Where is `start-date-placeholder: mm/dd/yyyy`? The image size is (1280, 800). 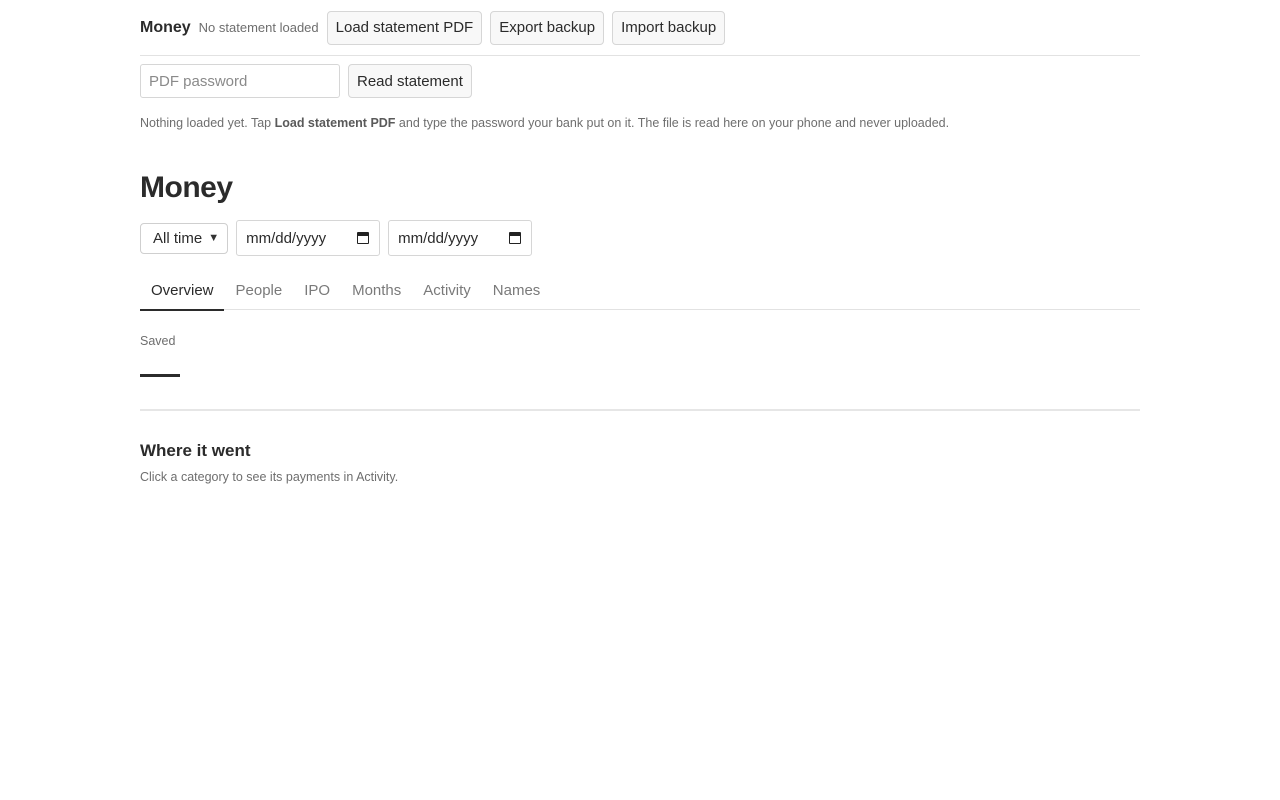 start-date-placeholder: mm/dd/yyyy is located at coordinates (286, 238).